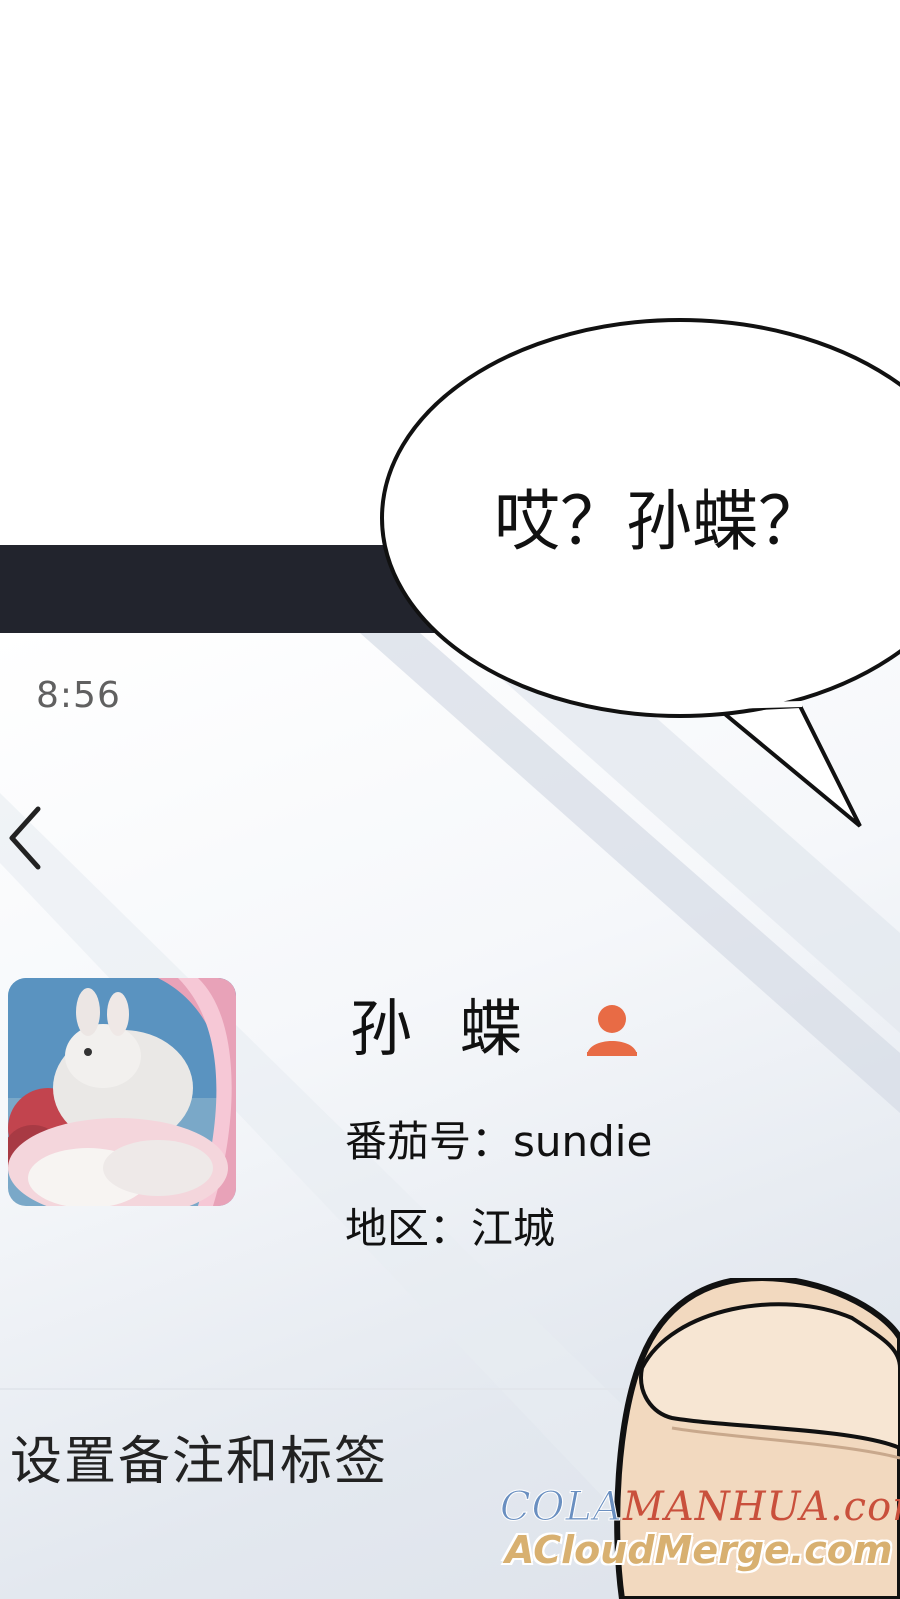 The height and width of the screenshot is (1599, 900). I want to click on profile-avatar, so click(122, 1092).